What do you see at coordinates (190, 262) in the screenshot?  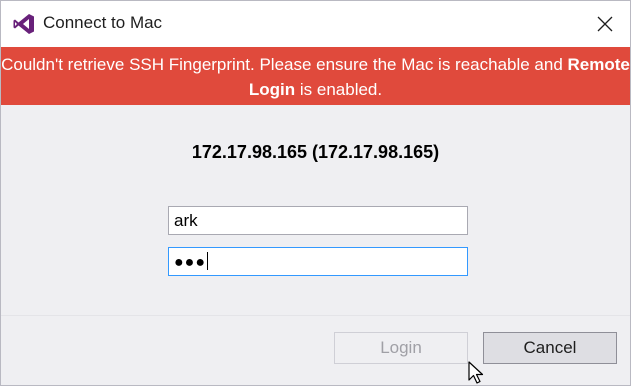 I see `password-mask: ●●●` at bounding box center [190, 262].